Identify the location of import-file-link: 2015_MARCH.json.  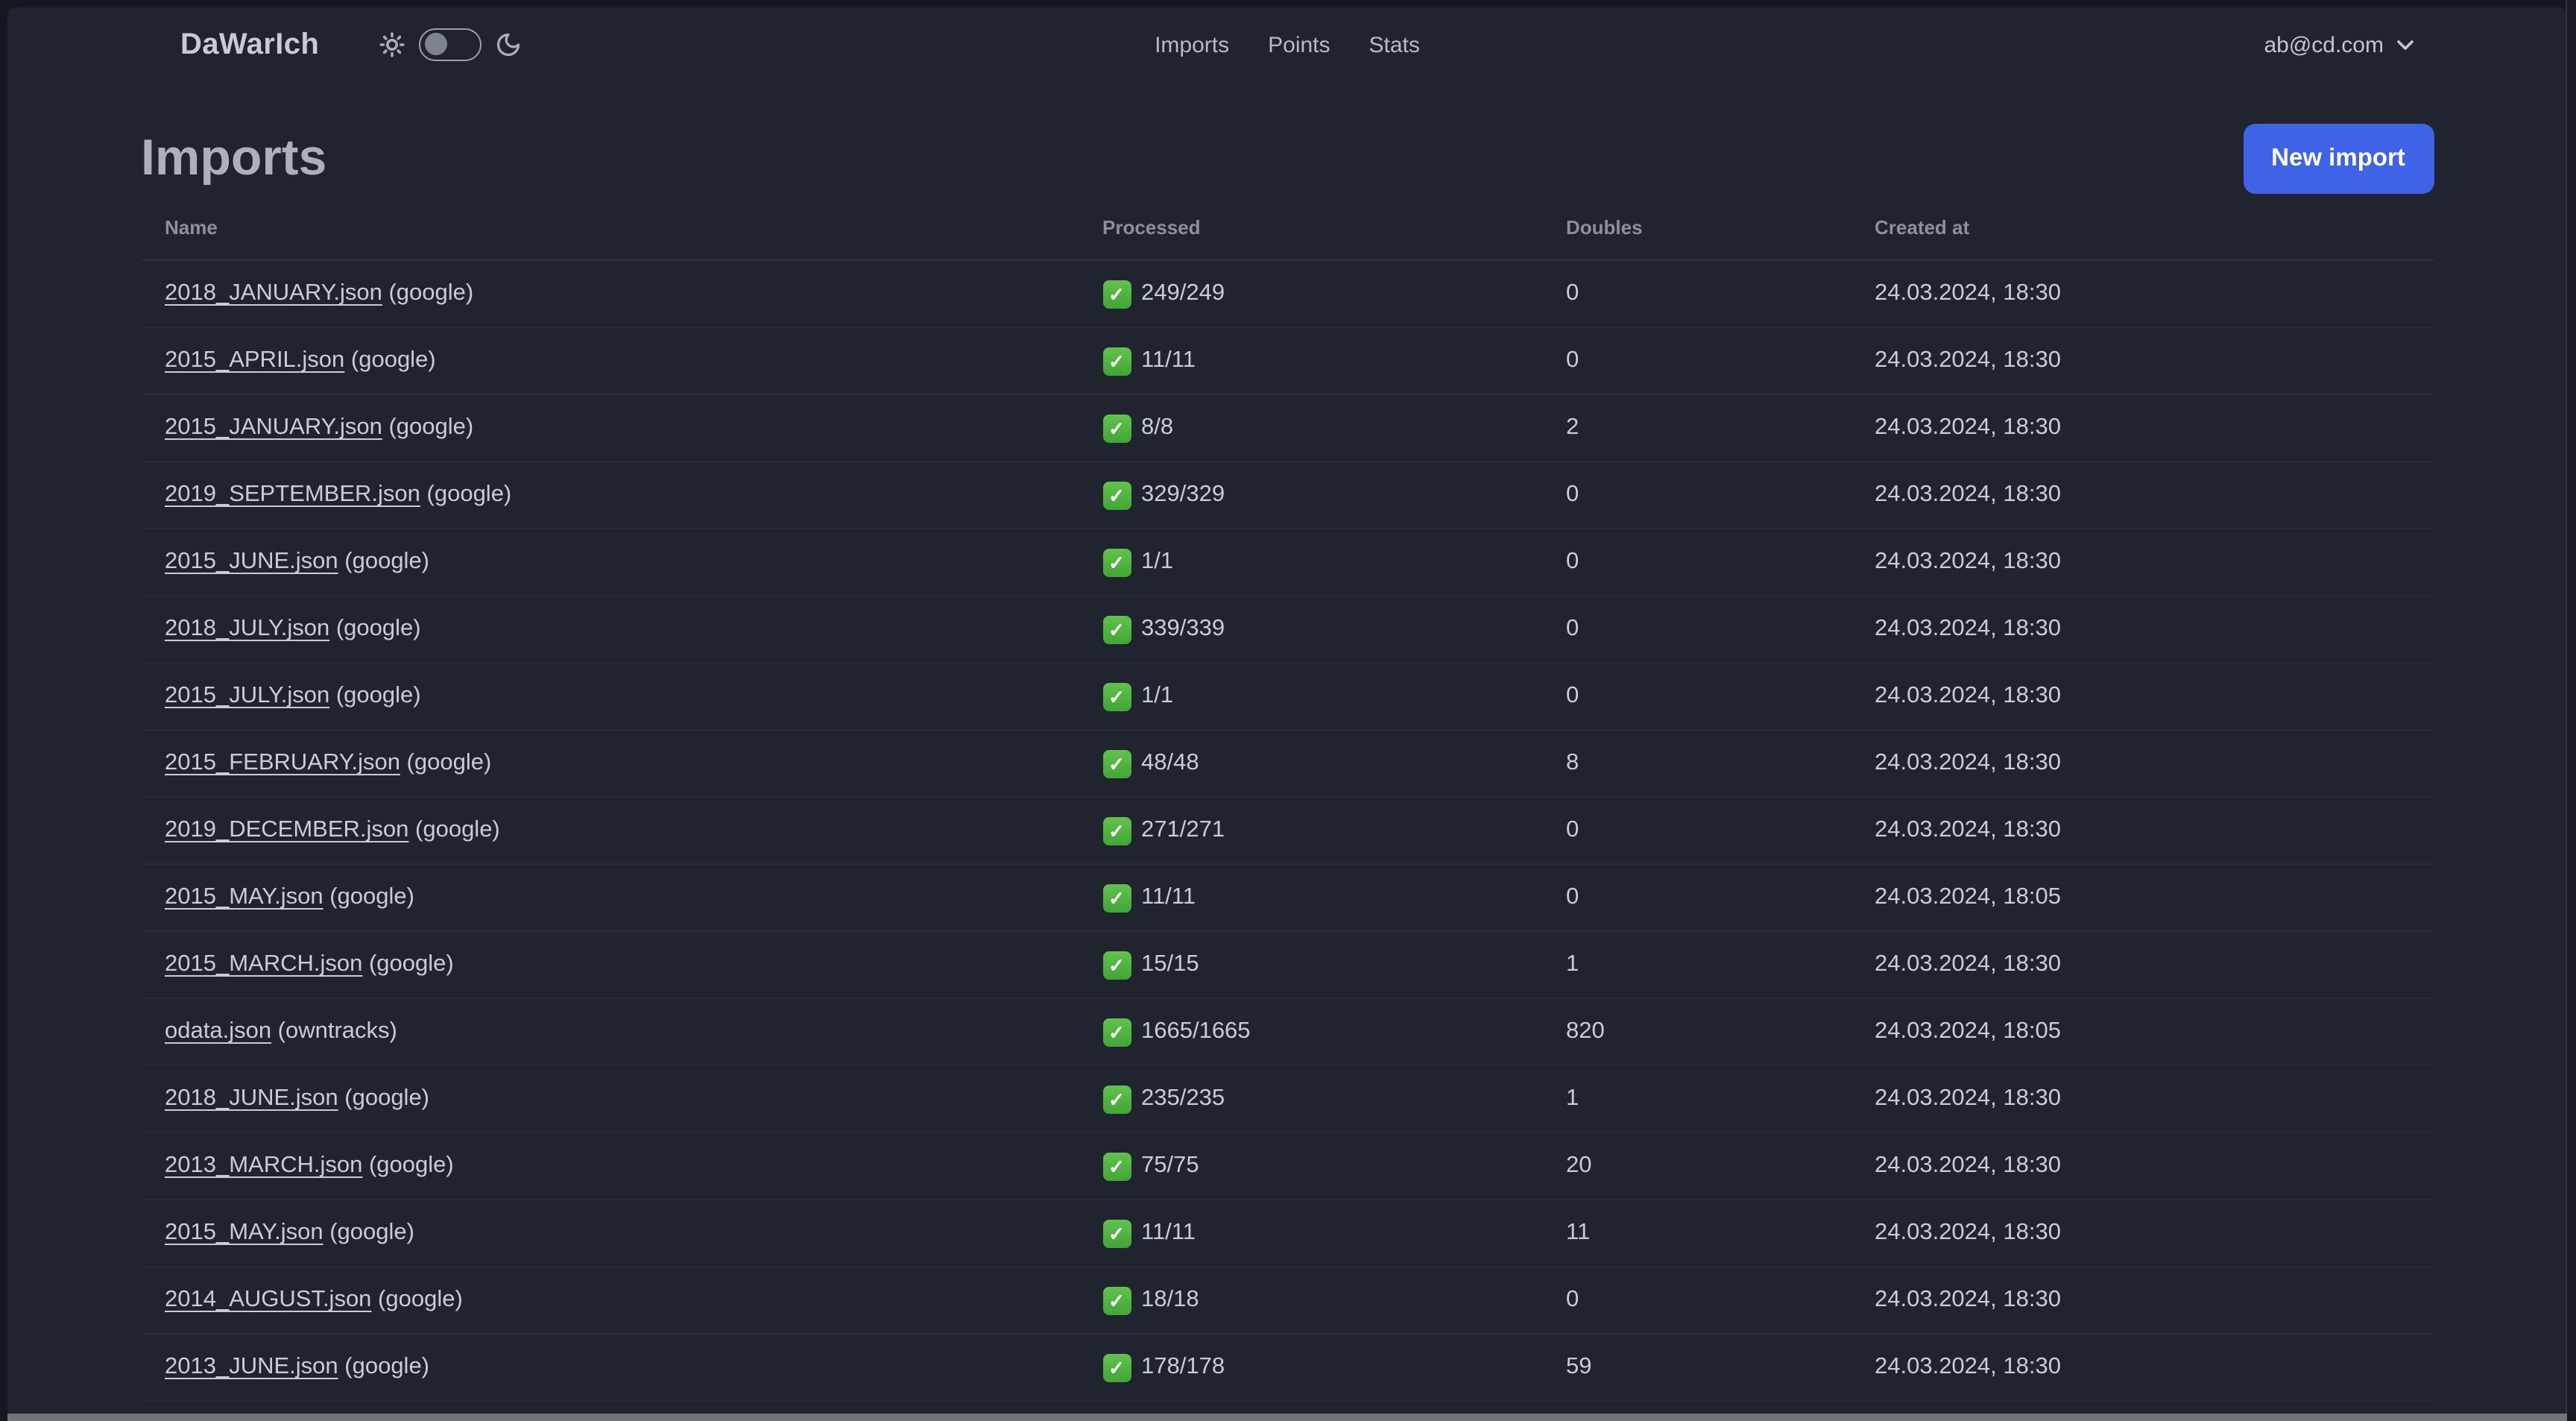
(263, 964).